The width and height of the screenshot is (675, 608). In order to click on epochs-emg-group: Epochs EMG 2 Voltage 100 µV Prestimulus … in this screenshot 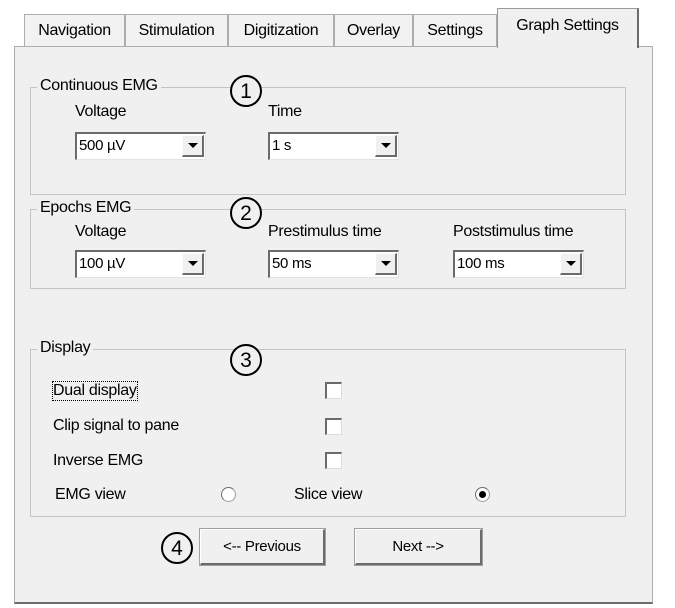, I will do `click(328, 243)`.